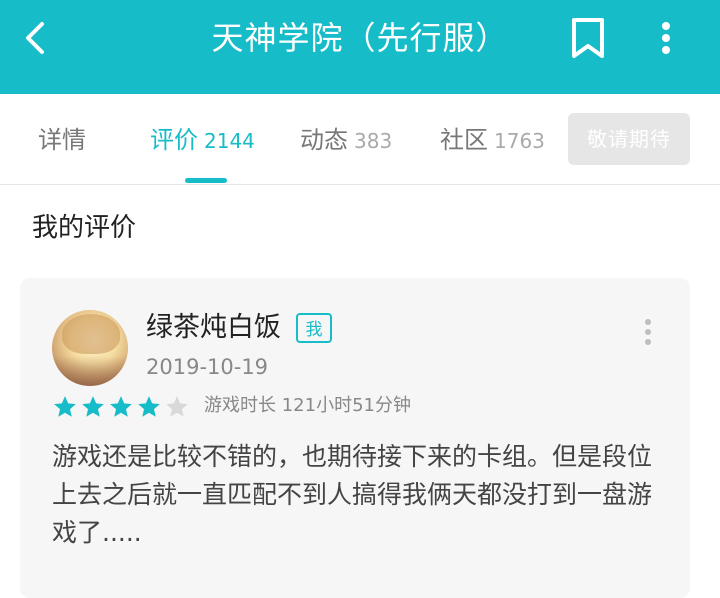  I want to click on playtime: 游戏时长 121小时51分钟, so click(307, 405).